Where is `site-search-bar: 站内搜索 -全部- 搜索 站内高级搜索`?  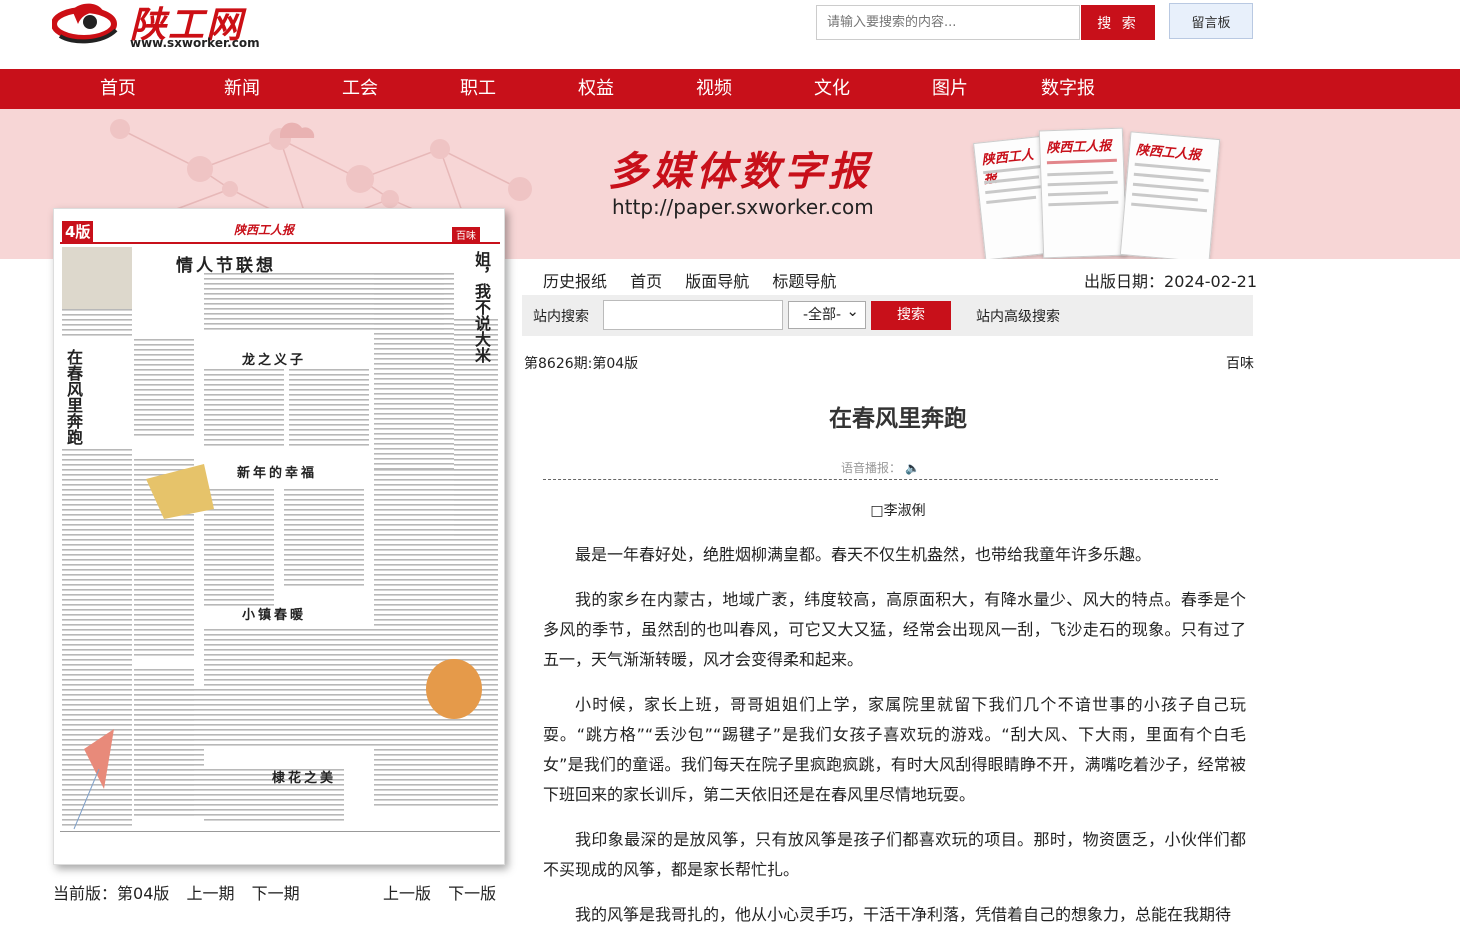 site-search-bar: 站内搜索 -全部- 搜索 站内高级搜索 is located at coordinates (887, 315).